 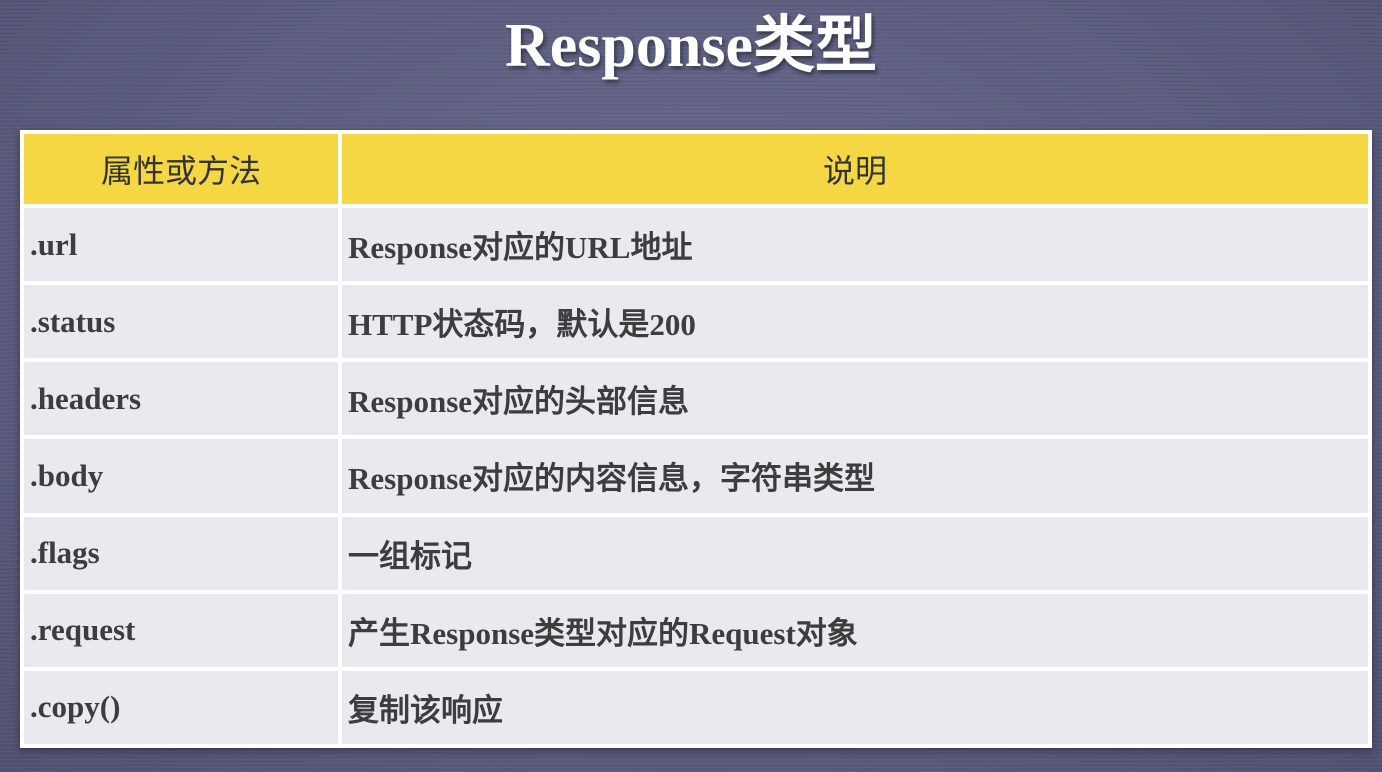 What do you see at coordinates (855, 553) in the screenshot?
I see `property-description: 一组标记` at bounding box center [855, 553].